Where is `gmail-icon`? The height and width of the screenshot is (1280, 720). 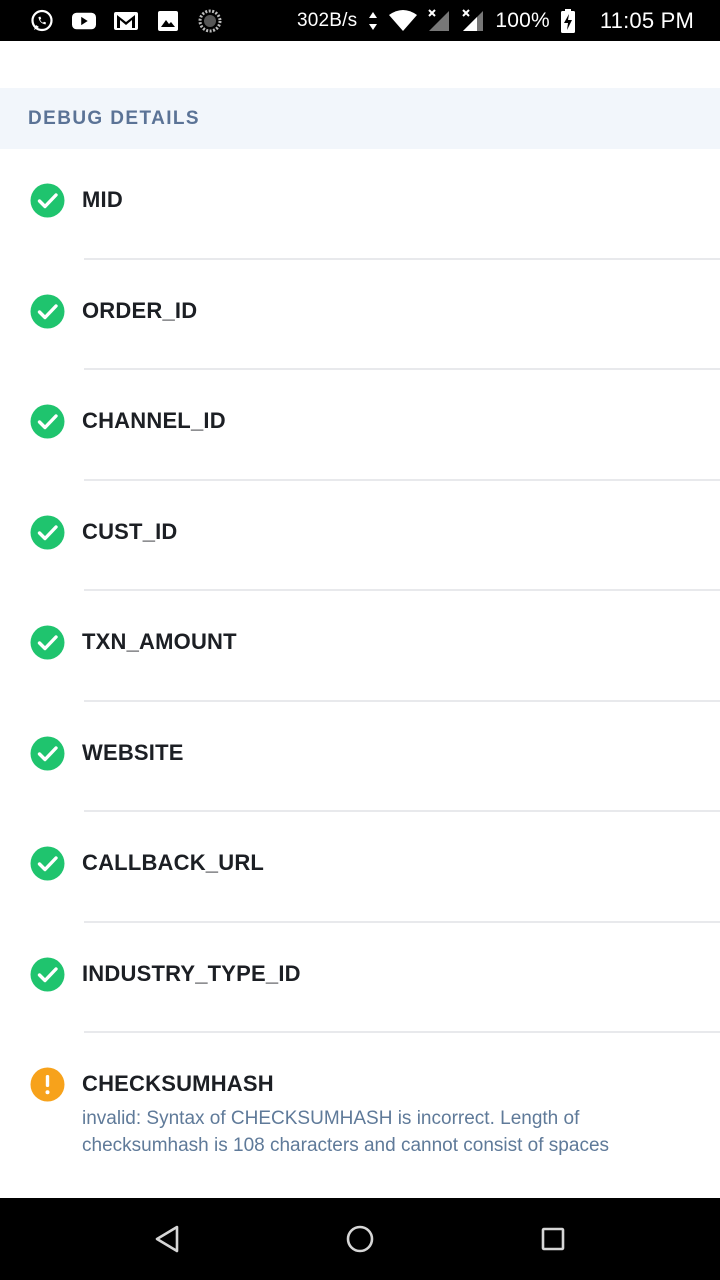 gmail-icon is located at coordinates (126, 21).